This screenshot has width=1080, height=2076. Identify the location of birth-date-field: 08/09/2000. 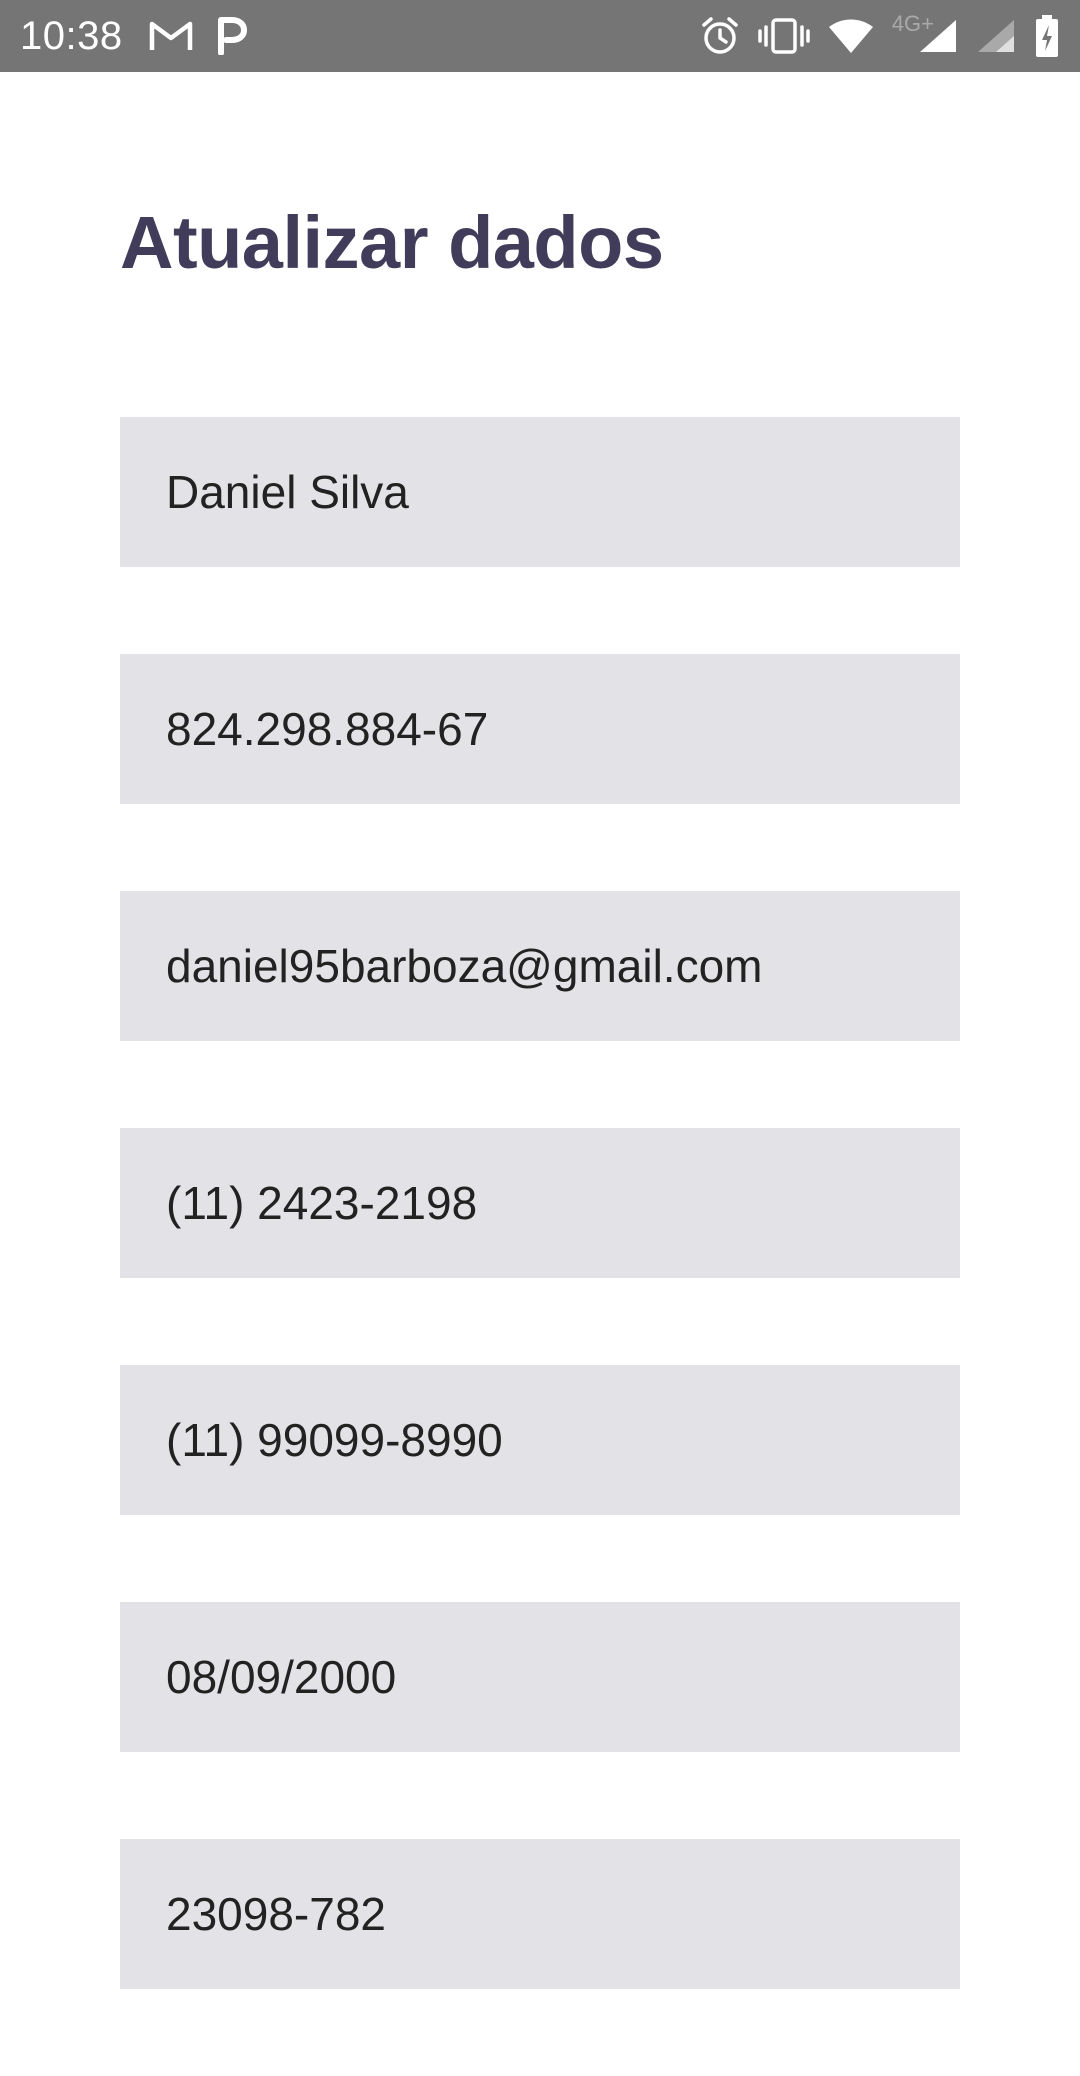
(540, 1677).